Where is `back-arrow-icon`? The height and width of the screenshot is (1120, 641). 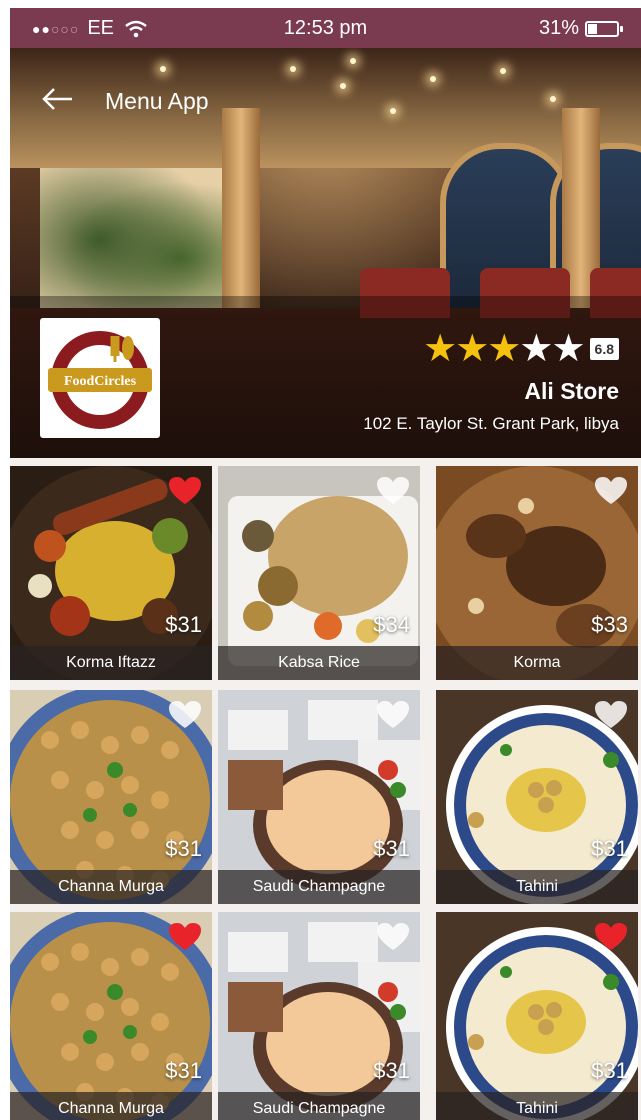 back-arrow-icon is located at coordinates (57, 98).